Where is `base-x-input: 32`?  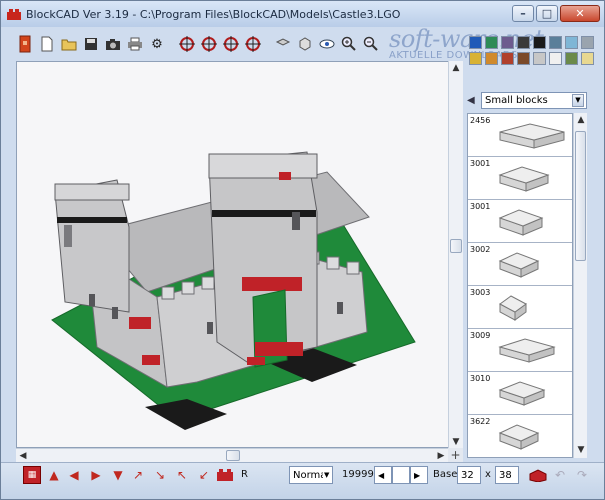 base-x-input: 32 is located at coordinates (469, 475).